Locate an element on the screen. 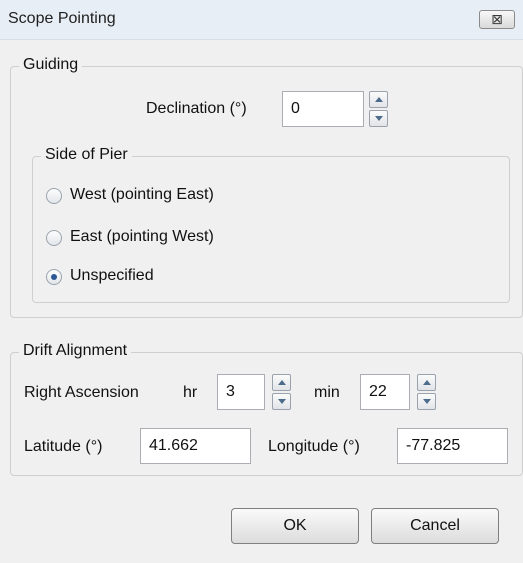  latitude-label: Latitude (°) is located at coordinates (63, 446).